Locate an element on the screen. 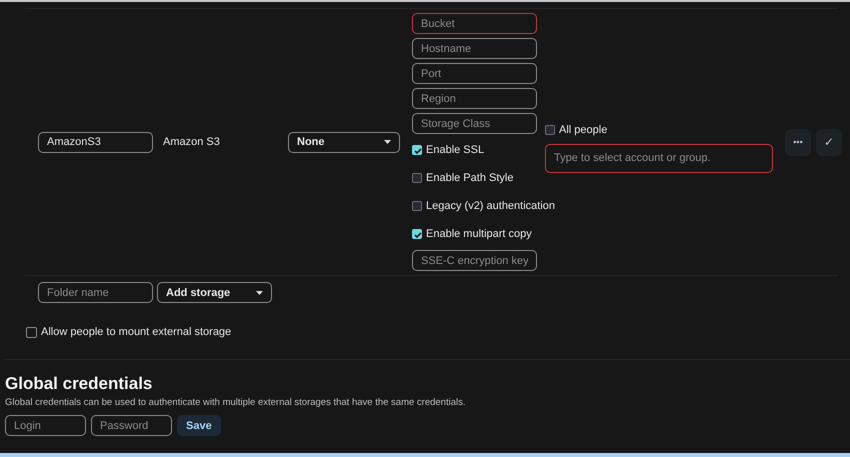 Image resolution: width=850 pixels, height=457 pixels. applicable-field: Type to select account or group. is located at coordinates (659, 158).